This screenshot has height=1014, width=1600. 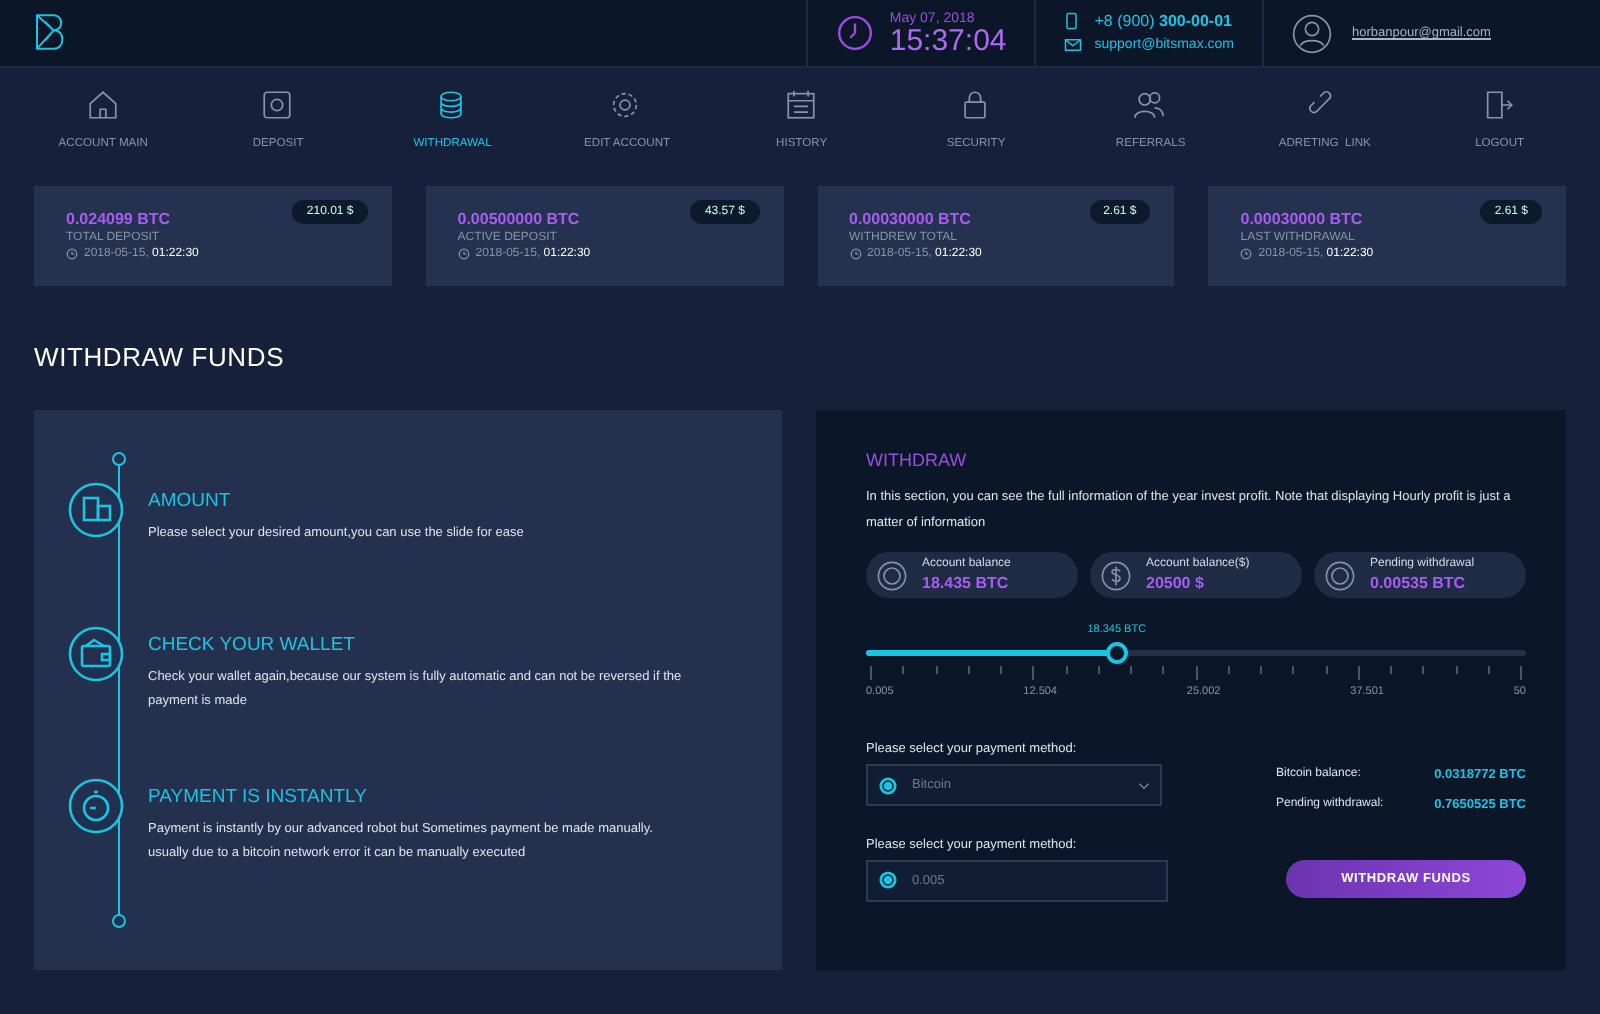 What do you see at coordinates (1149, 105) in the screenshot?
I see `users-icon` at bounding box center [1149, 105].